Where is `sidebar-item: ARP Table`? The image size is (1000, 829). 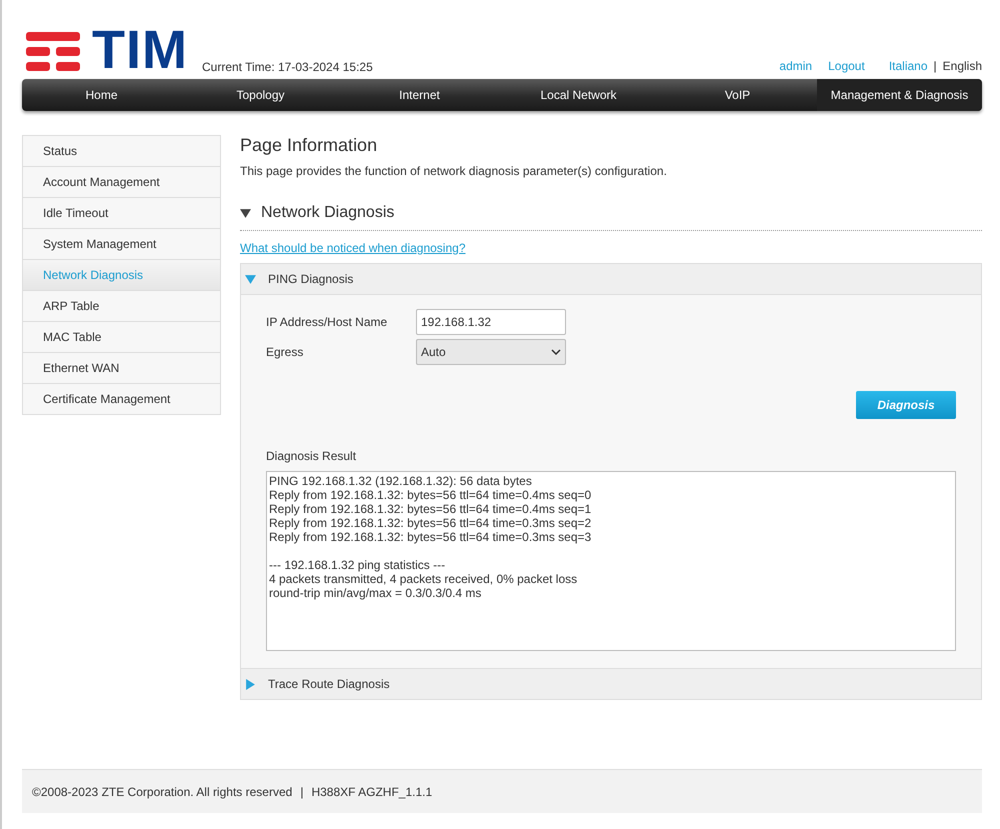 sidebar-item: ARP Table is located at coordinates (121, 306).